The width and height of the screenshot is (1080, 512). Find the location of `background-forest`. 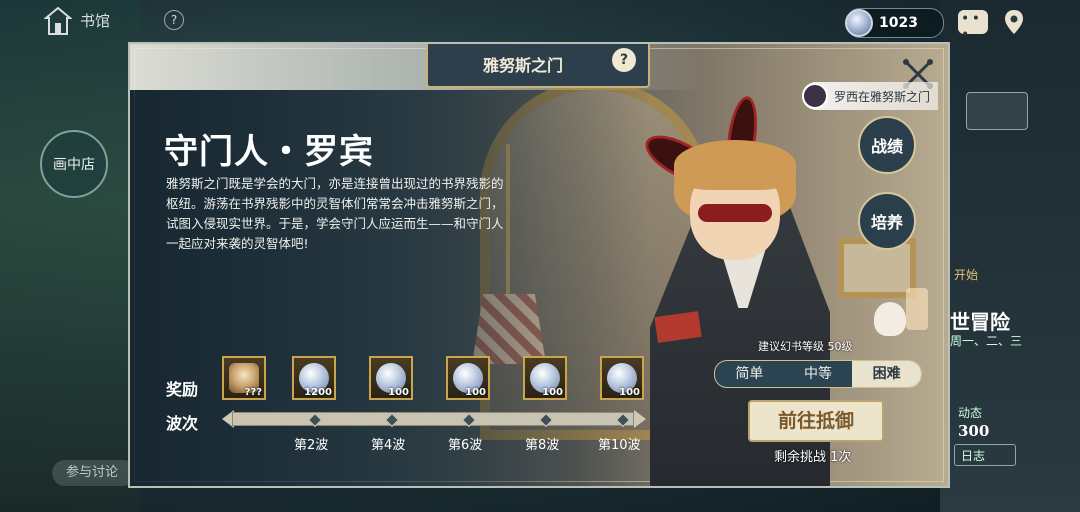

background-forest is located at coordinates (70, 256).